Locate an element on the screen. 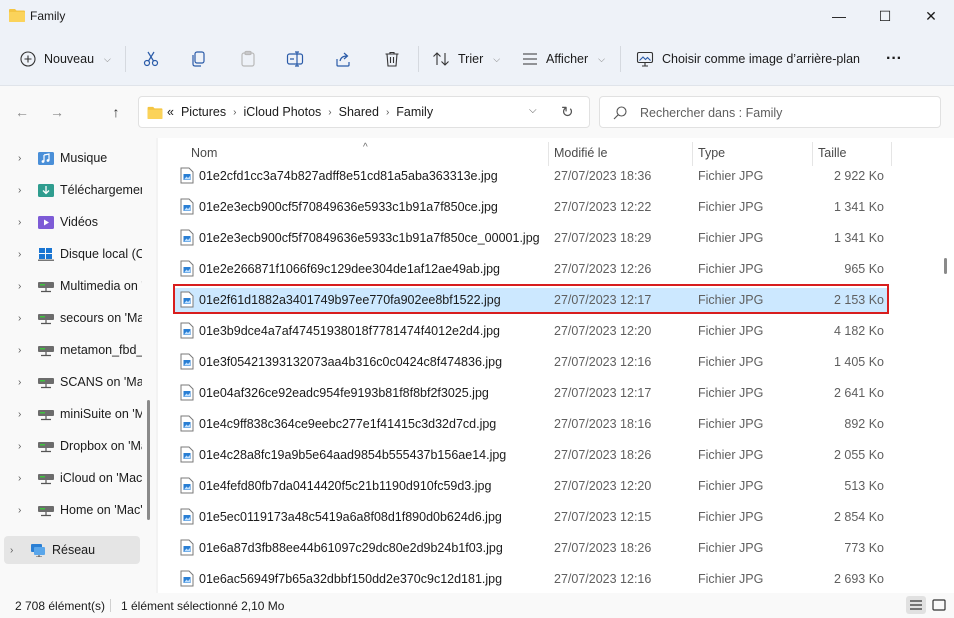 The width and height of the screenshot is (954, 618). up-button: ↑ is located at coordinates (116, 112).